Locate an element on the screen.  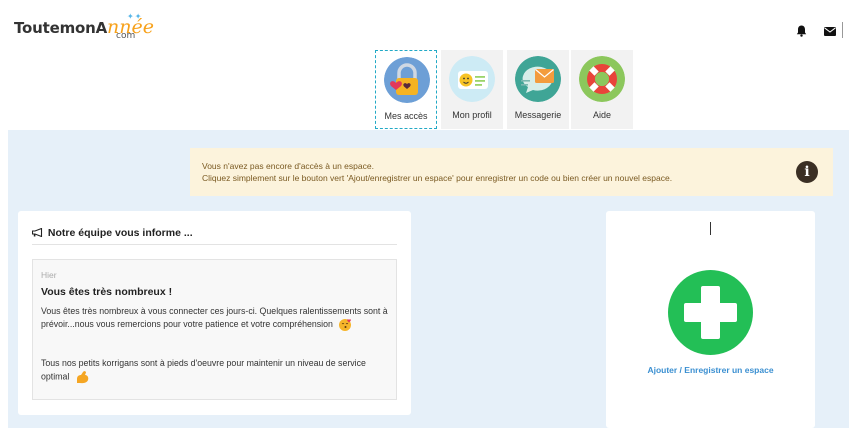
add-space-panel: Ajouter / Enregistrer un espace is located at coordinates (710, 319).